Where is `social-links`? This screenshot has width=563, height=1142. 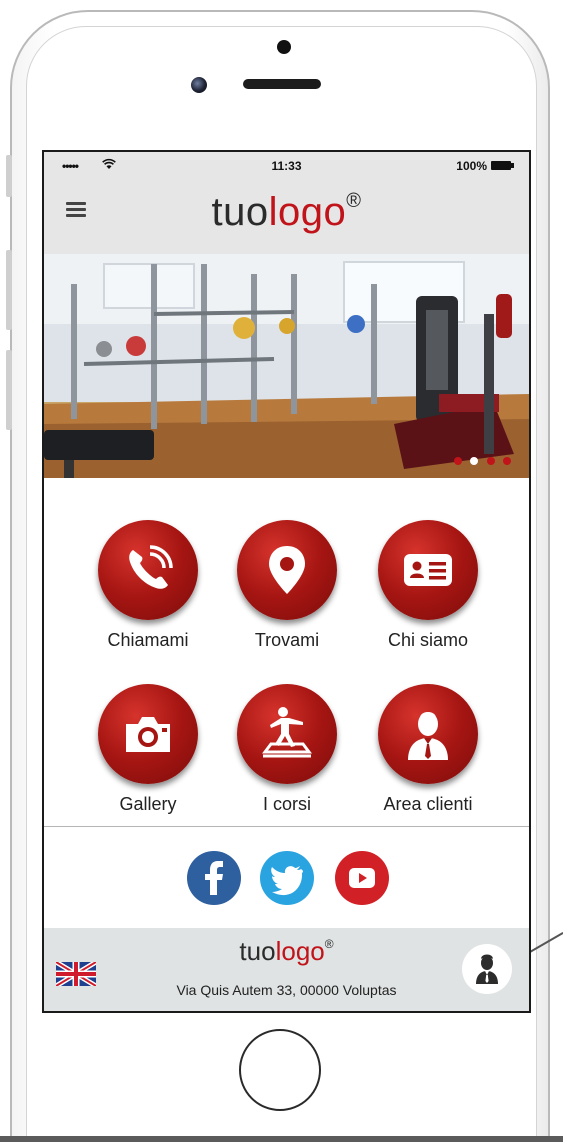 social-links is located at coordinates (286, 877).